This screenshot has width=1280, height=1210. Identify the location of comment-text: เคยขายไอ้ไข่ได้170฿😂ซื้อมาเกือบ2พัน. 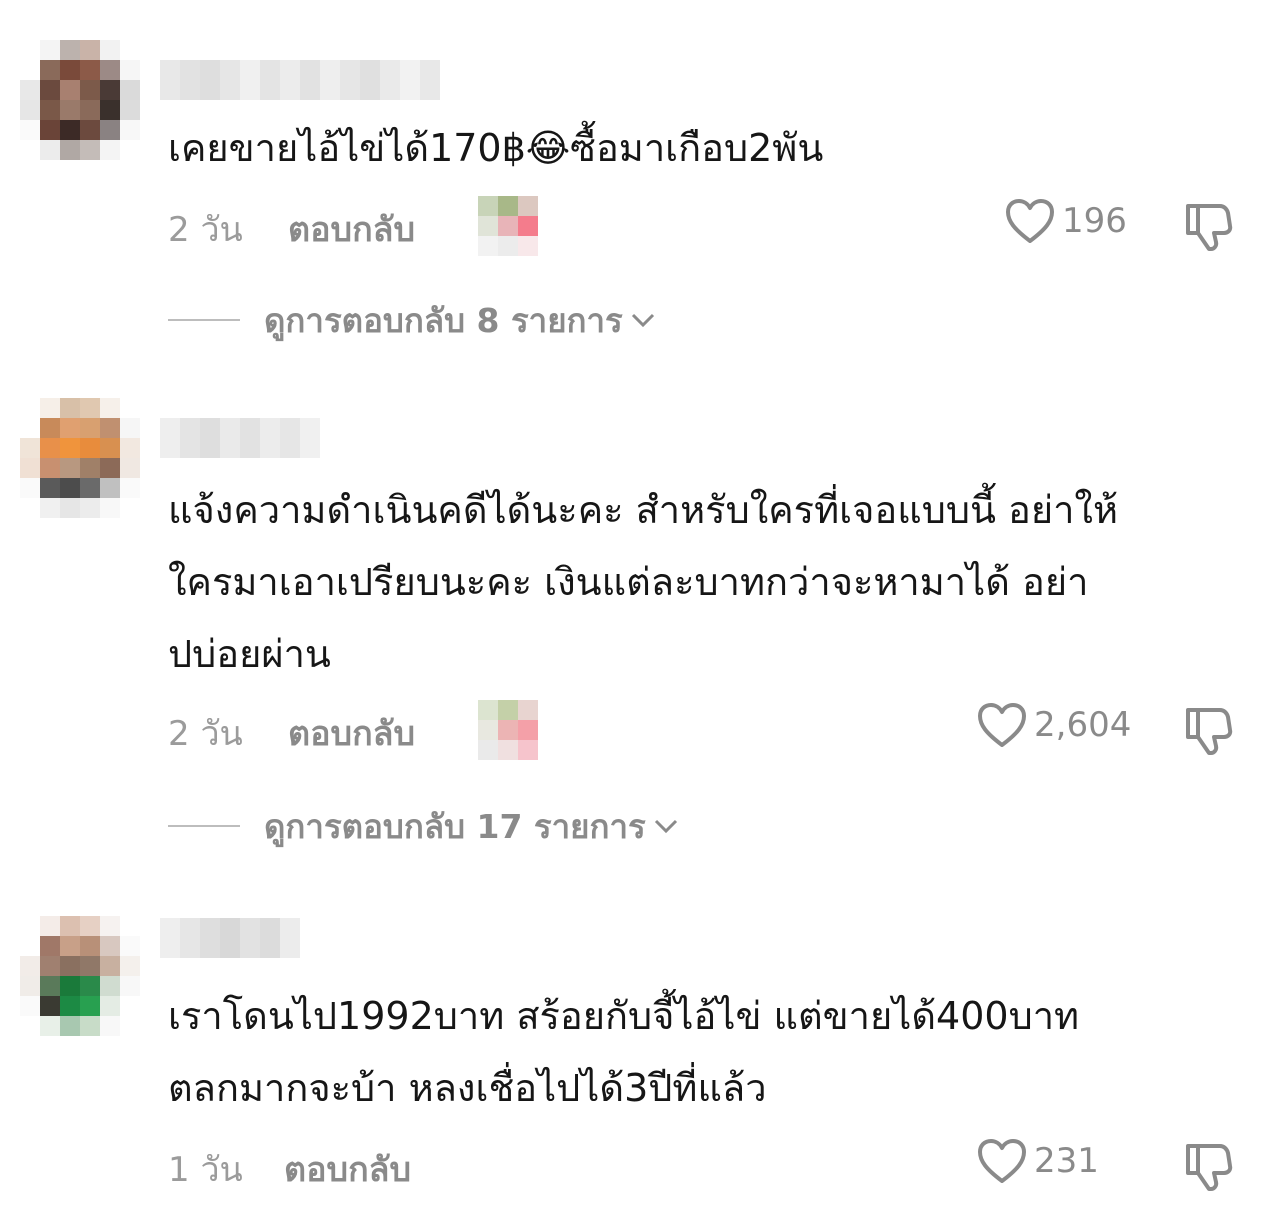
(496, 148).